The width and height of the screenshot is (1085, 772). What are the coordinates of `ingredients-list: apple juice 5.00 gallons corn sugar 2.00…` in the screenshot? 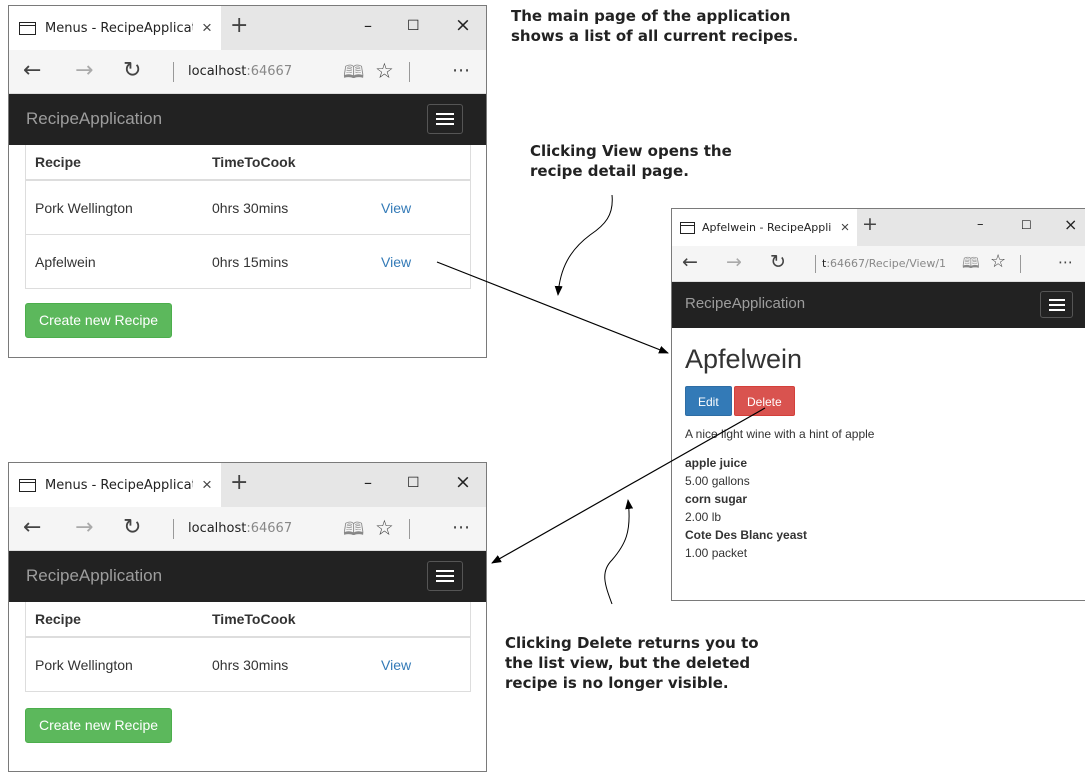 It's located at (746, 508).